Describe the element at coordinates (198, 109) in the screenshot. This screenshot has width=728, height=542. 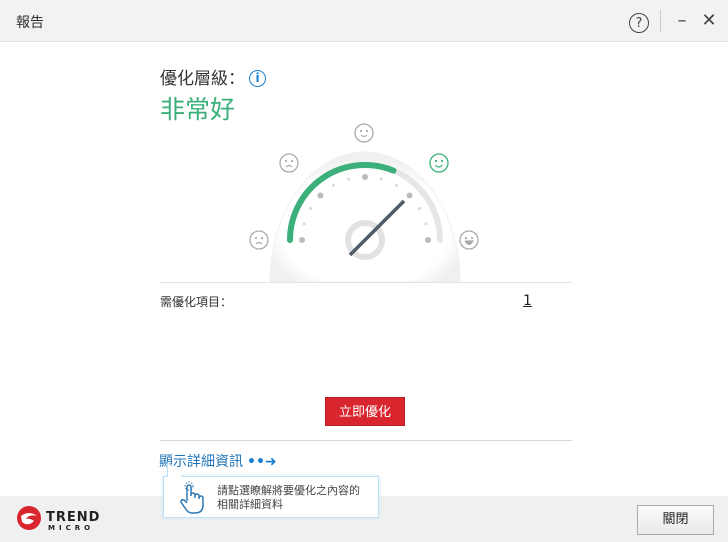
I see `level-value: 非常好` at that location.